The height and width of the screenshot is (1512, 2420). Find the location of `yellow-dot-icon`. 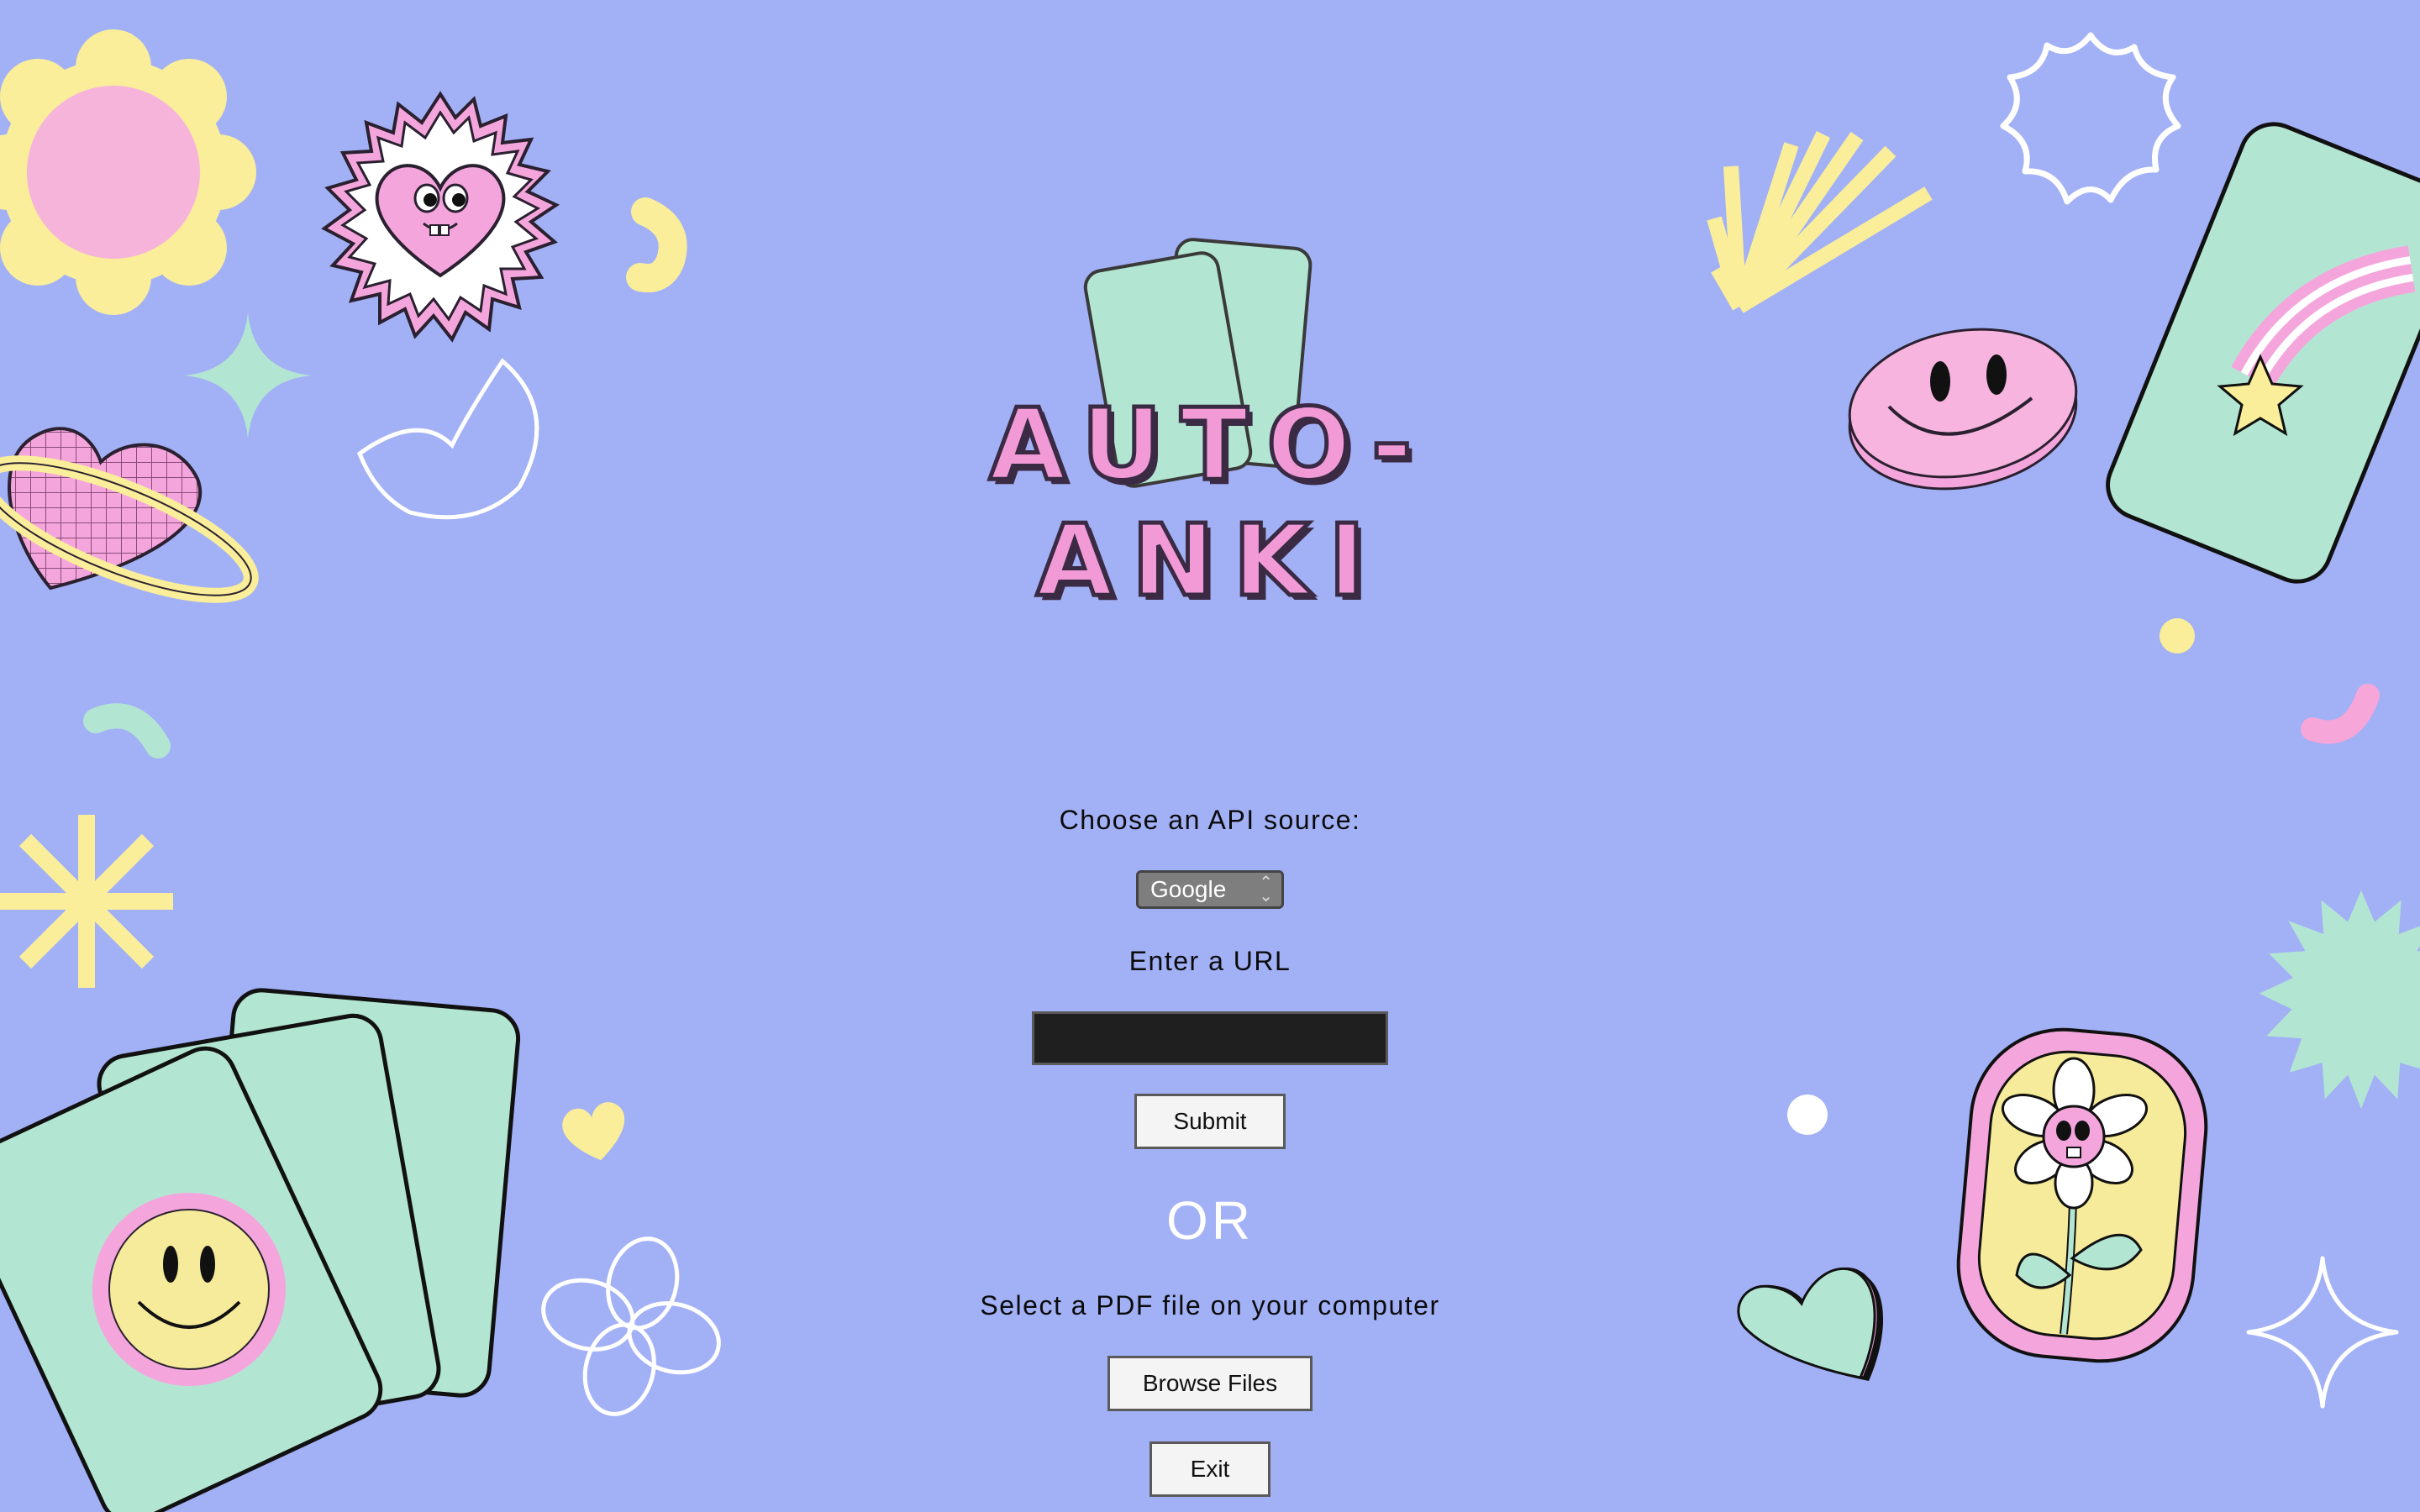

yellow-dot-icon is located at coordinates (2177, 636).